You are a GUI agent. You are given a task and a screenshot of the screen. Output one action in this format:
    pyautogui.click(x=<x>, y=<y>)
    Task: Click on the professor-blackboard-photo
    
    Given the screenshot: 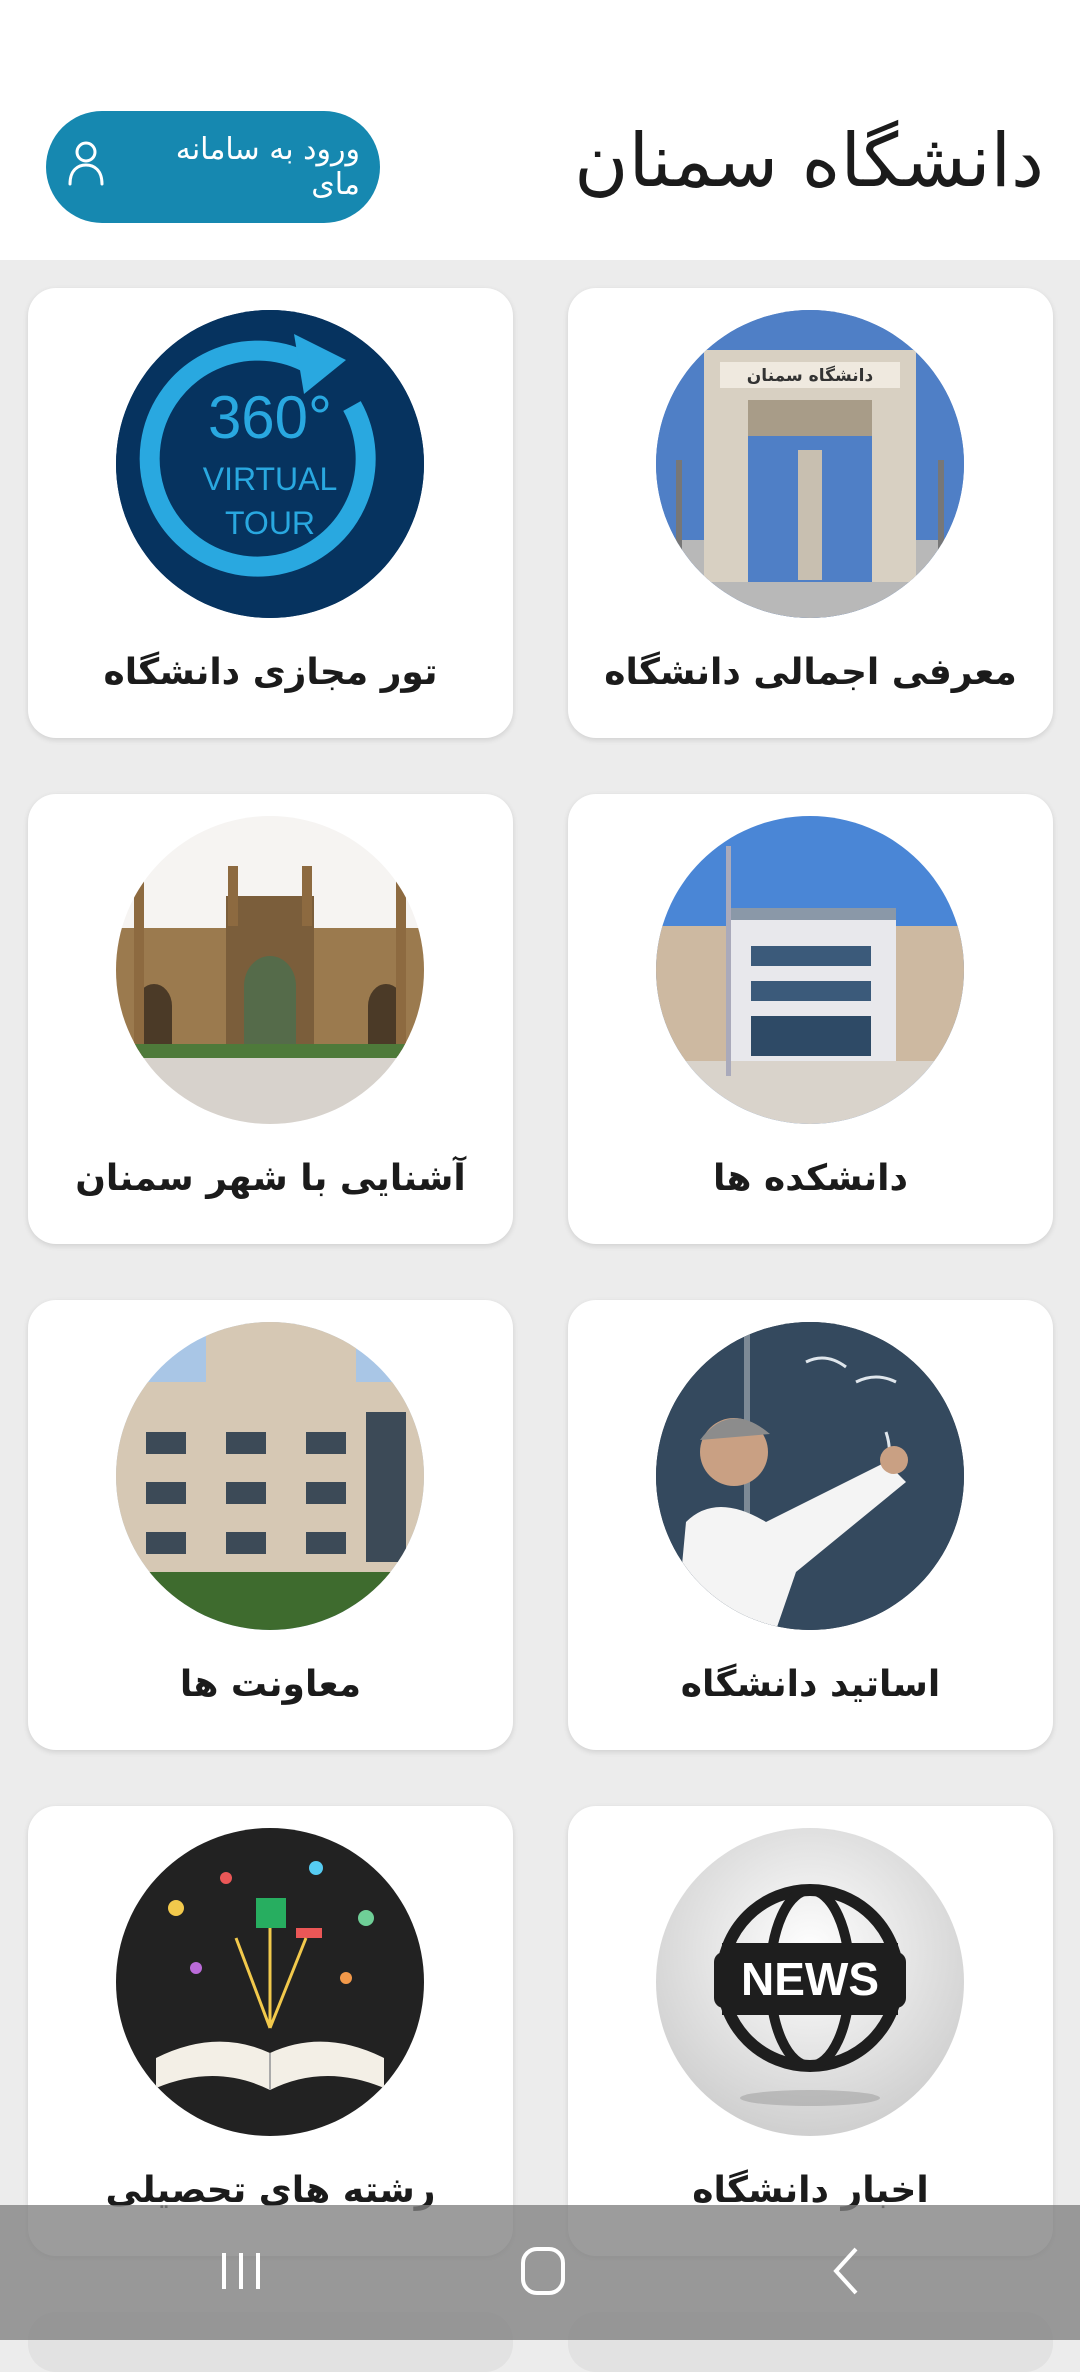 What is the action you would take?
    pyautogui.click(x=810, y=1476)
    